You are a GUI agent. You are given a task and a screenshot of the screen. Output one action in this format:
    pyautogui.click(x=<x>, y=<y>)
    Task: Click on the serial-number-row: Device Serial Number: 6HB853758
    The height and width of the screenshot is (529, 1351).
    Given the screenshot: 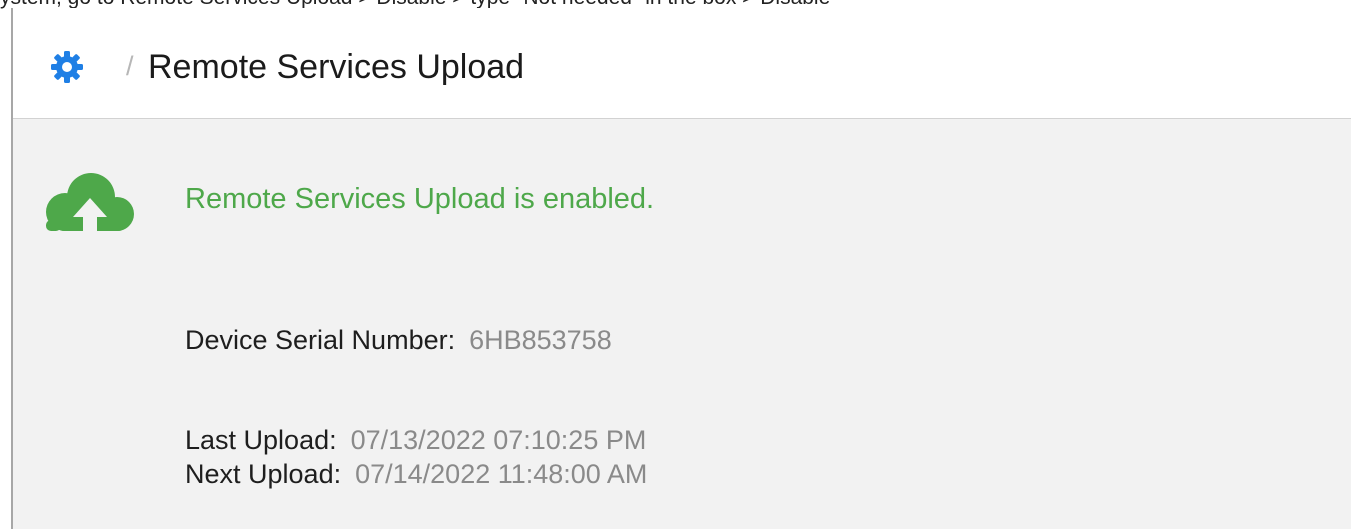 What is the action you would take?
    pyautogui.click(x=398, y=340)
    